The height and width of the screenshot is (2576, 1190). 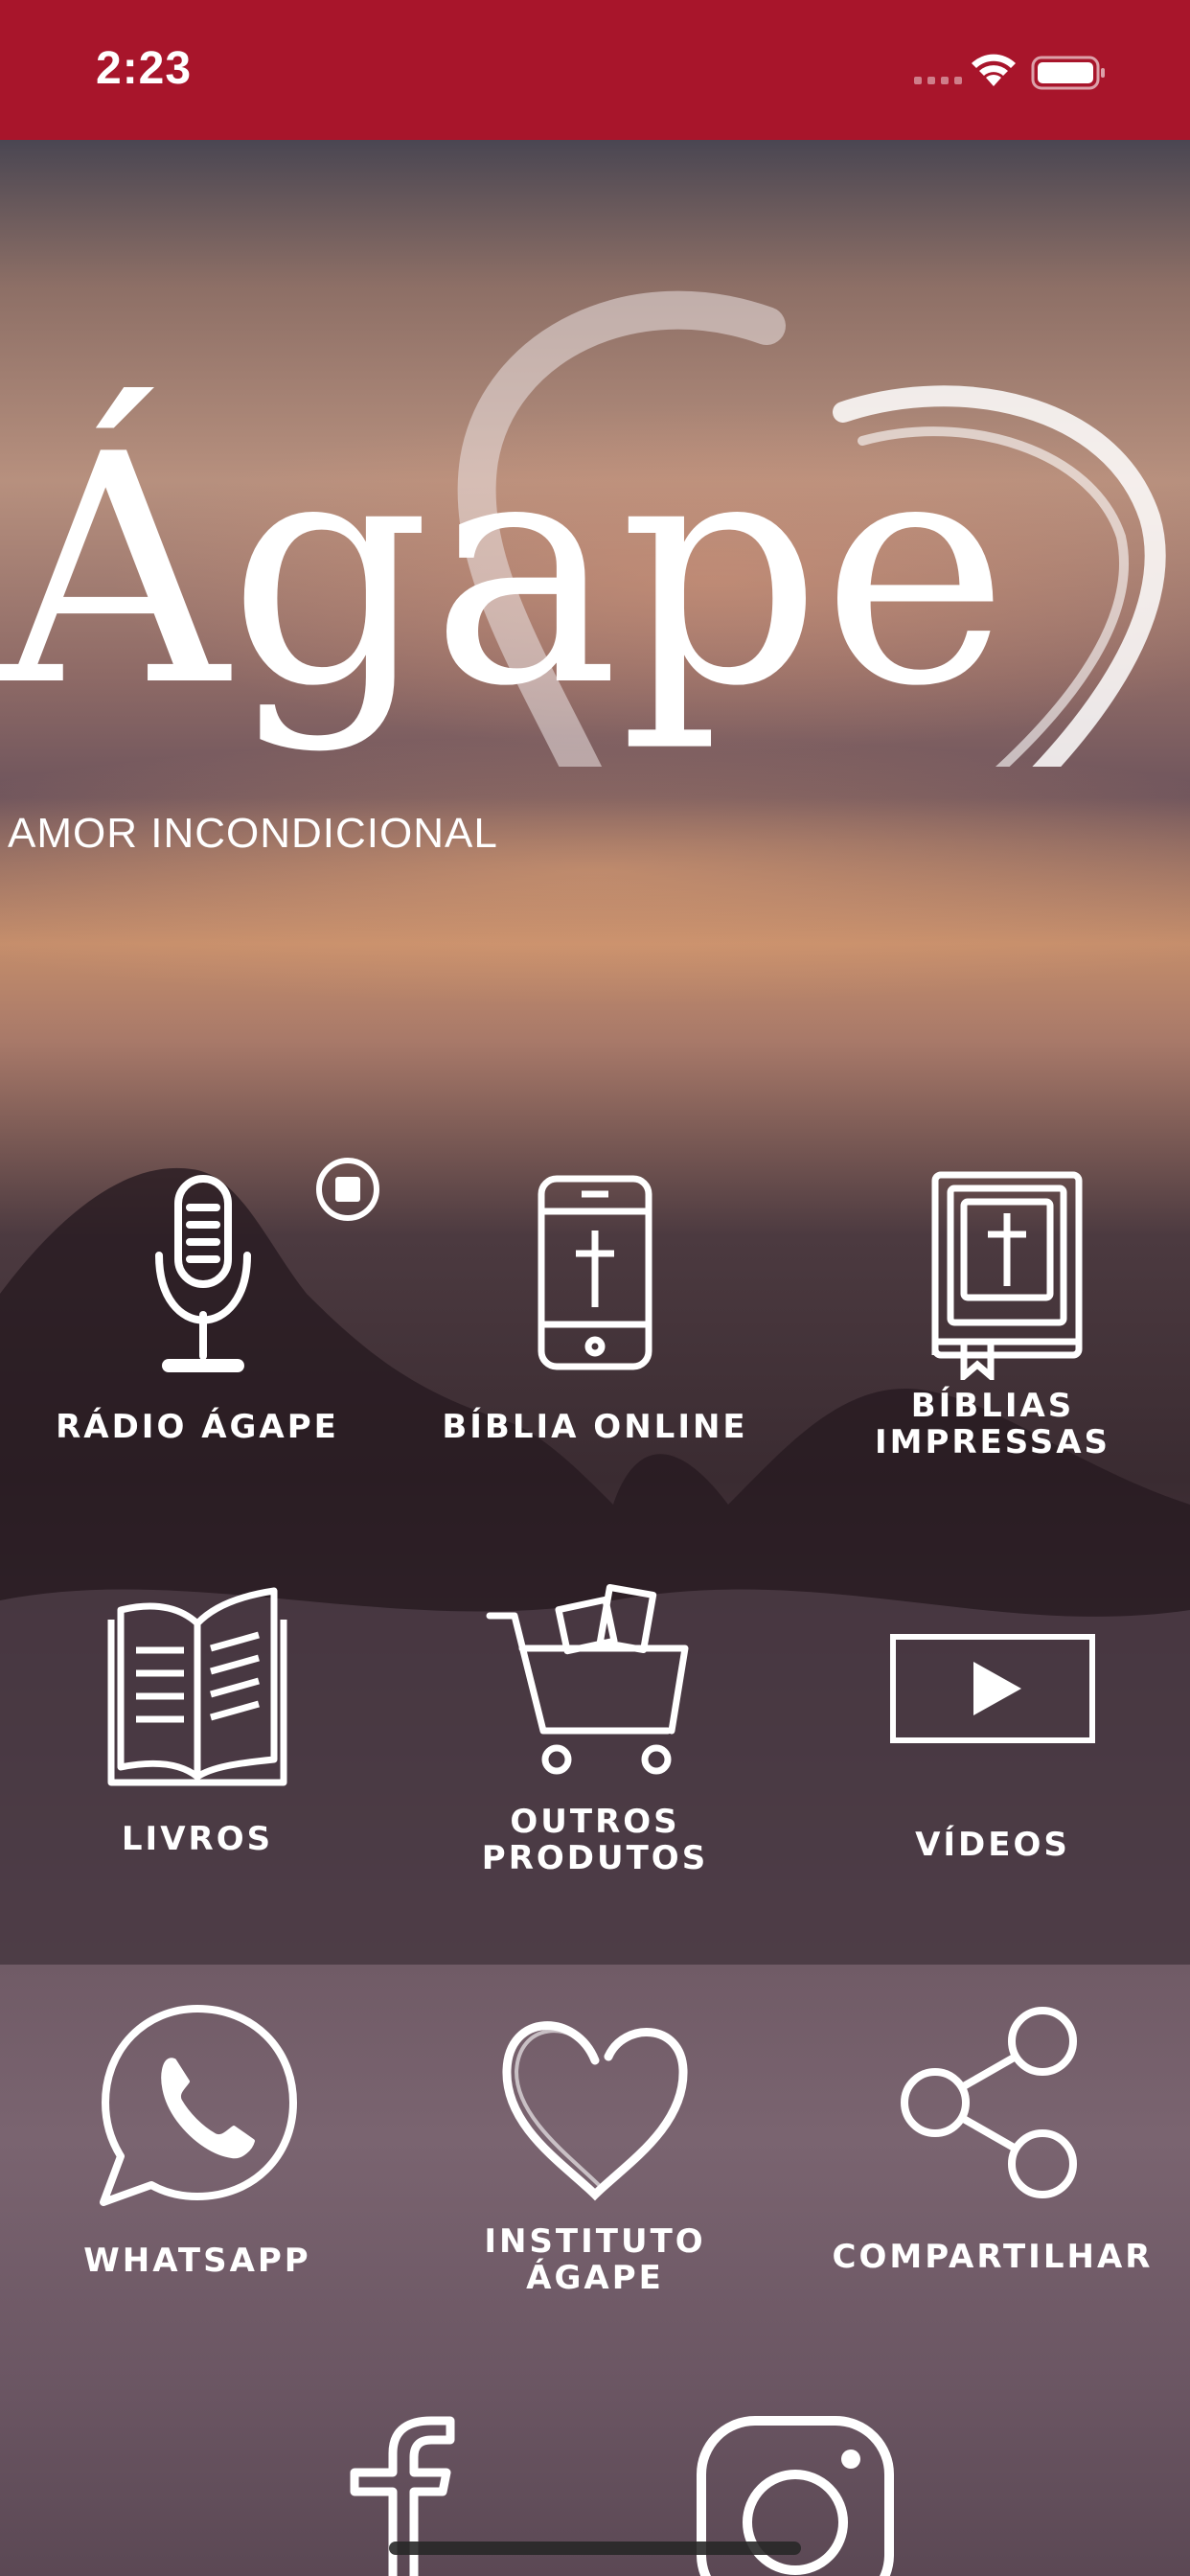 I want to click on menu-biblia-online: BÍBLIA ONLINE, so click(x=595, y=1313).